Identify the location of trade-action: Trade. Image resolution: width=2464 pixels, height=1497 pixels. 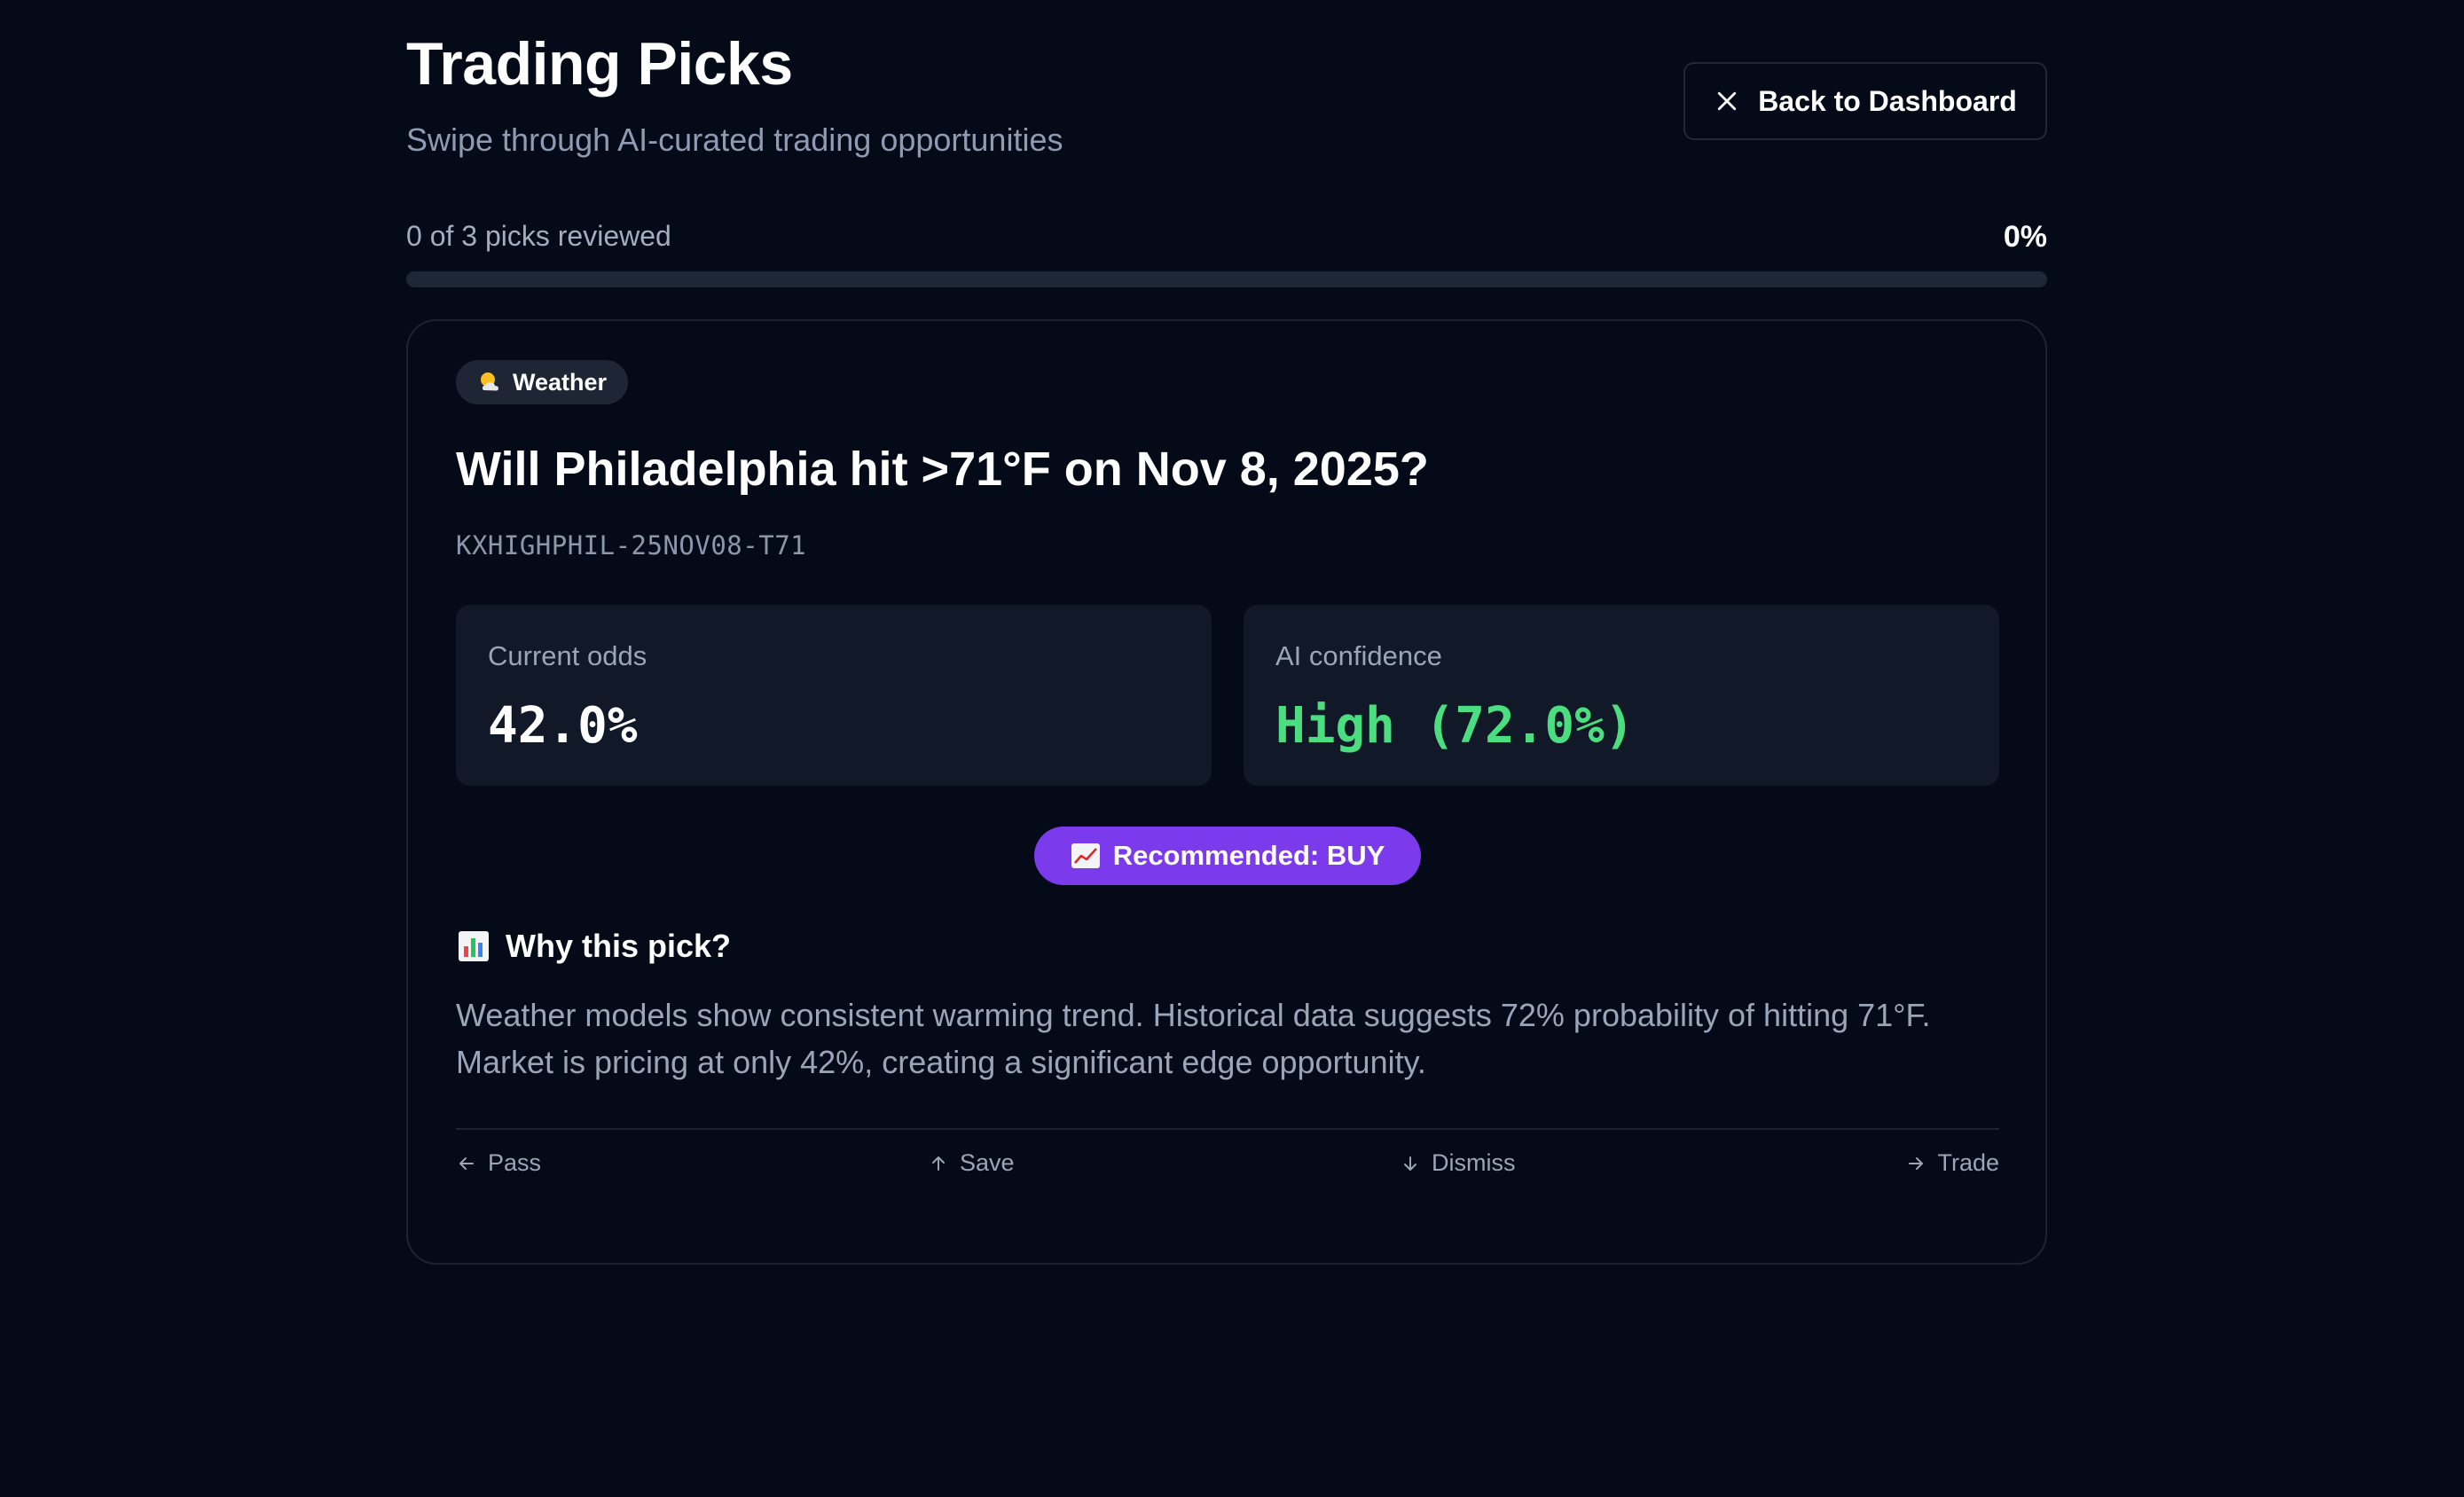
(1952, 1163).